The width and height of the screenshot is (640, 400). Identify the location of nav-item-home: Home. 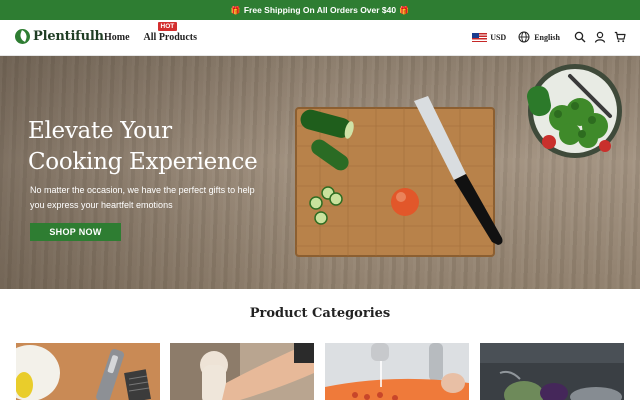
(117, 37).